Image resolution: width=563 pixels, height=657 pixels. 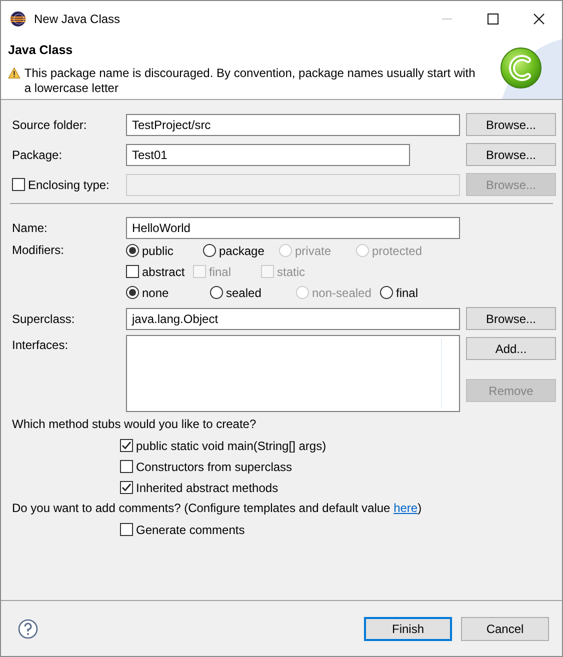 What do you see at coordinates (155, 293) in the screenshot?
I see `option-label: none` at bounding box center [155, 293].